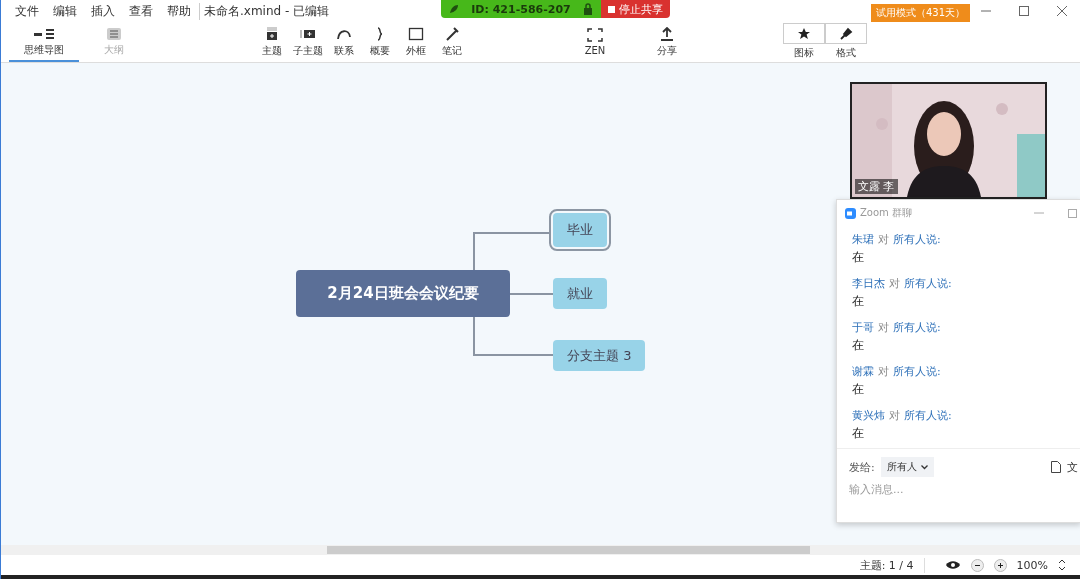  Describe the element at coordinates (452, 33) in the screenshot. I see `pen-icon` at that location.